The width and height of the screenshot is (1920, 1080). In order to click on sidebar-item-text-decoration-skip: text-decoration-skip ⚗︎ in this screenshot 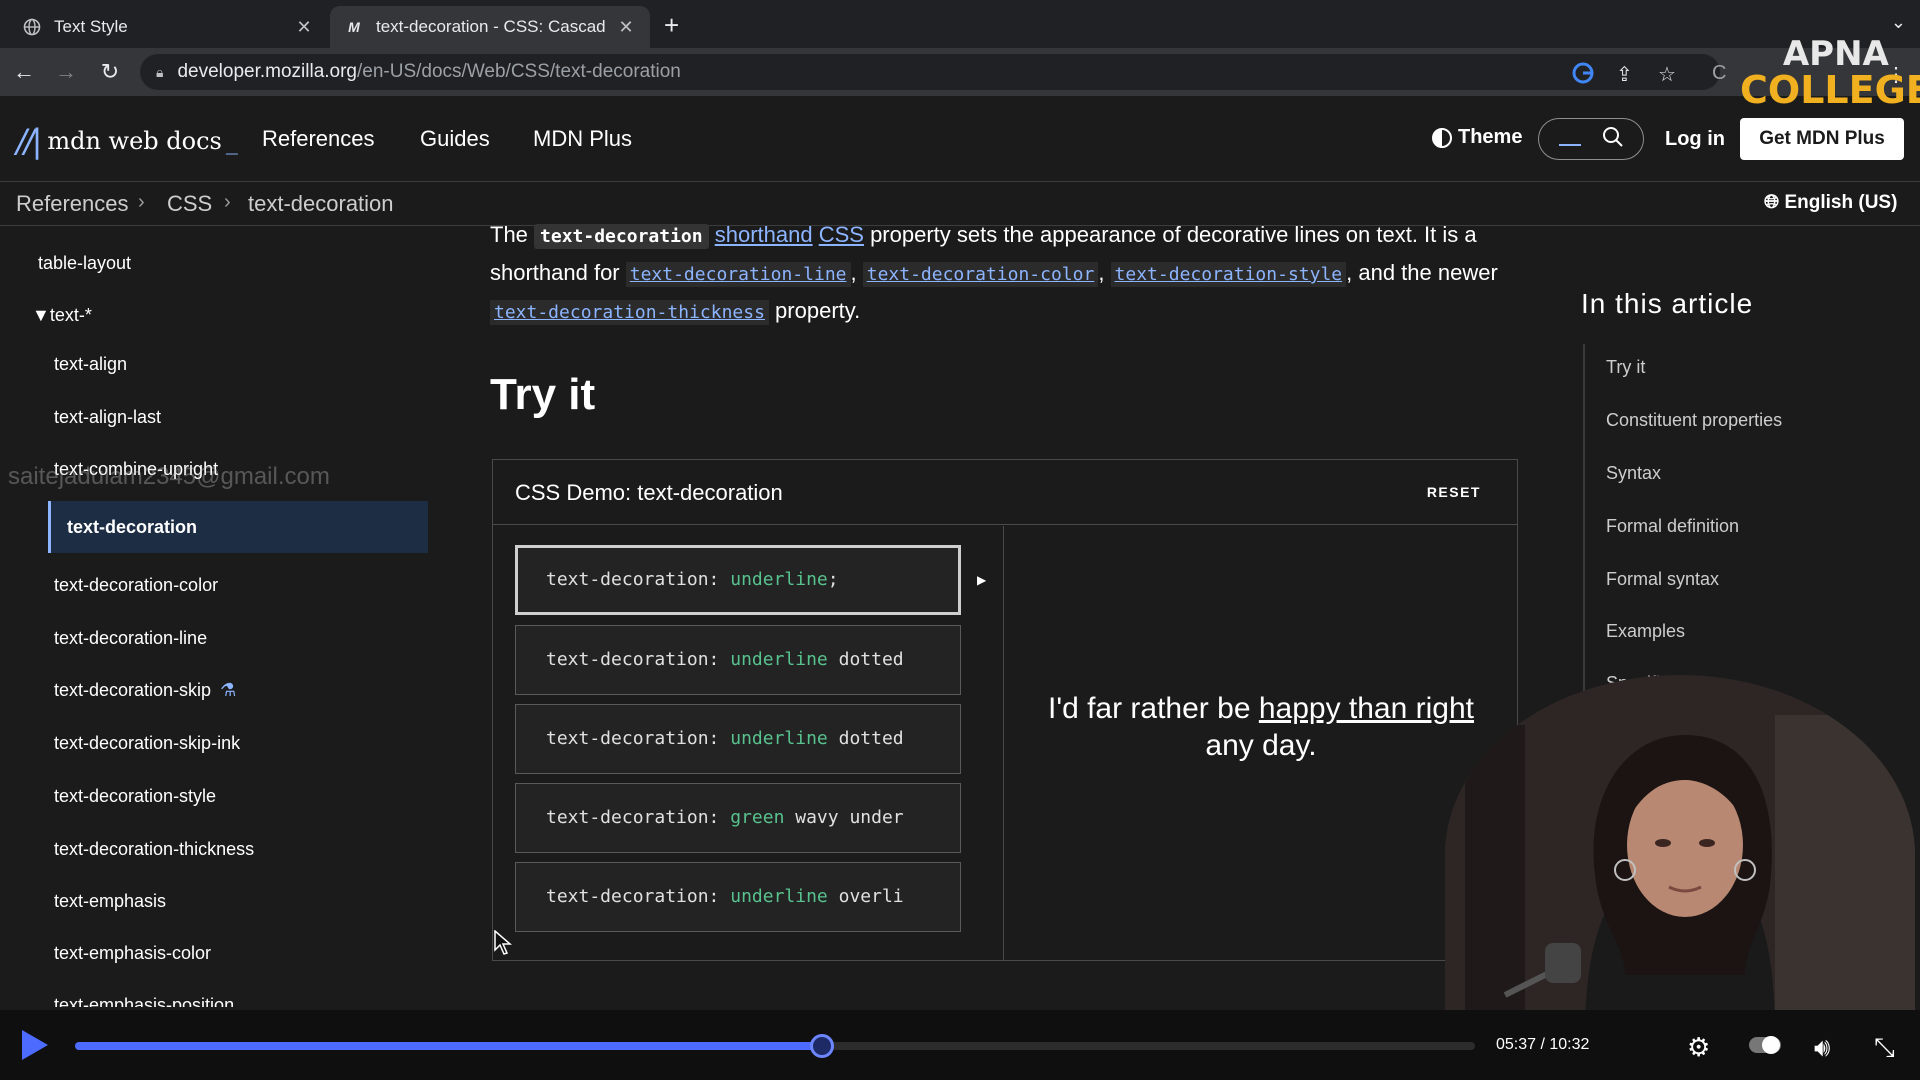, I will do `click(145, 690)`.